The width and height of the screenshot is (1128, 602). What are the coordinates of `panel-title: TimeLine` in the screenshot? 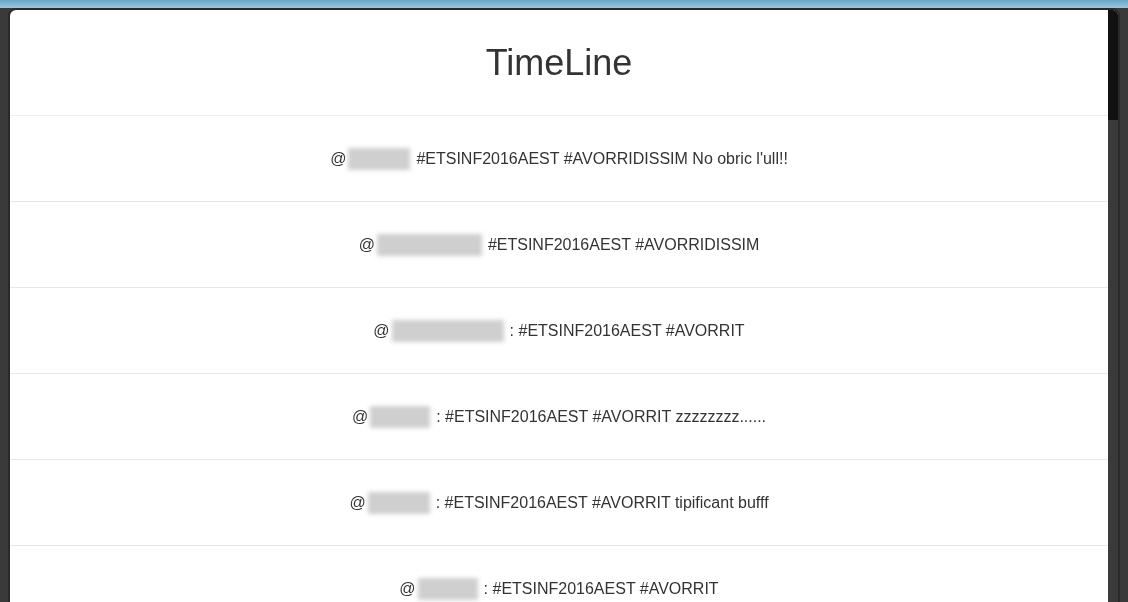 It's located at (559, 62).